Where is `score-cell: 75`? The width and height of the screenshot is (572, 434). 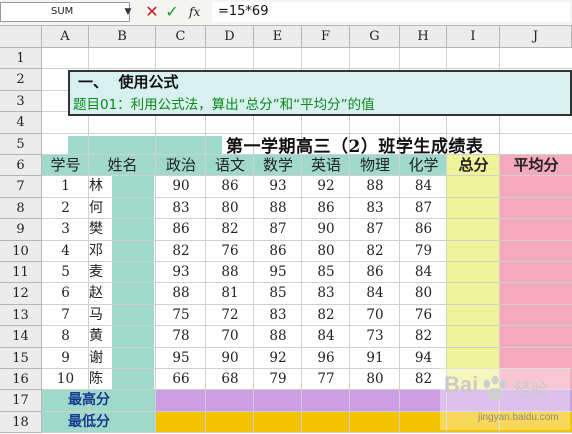
score-cell: 75 is located at coordinates (181, 315).